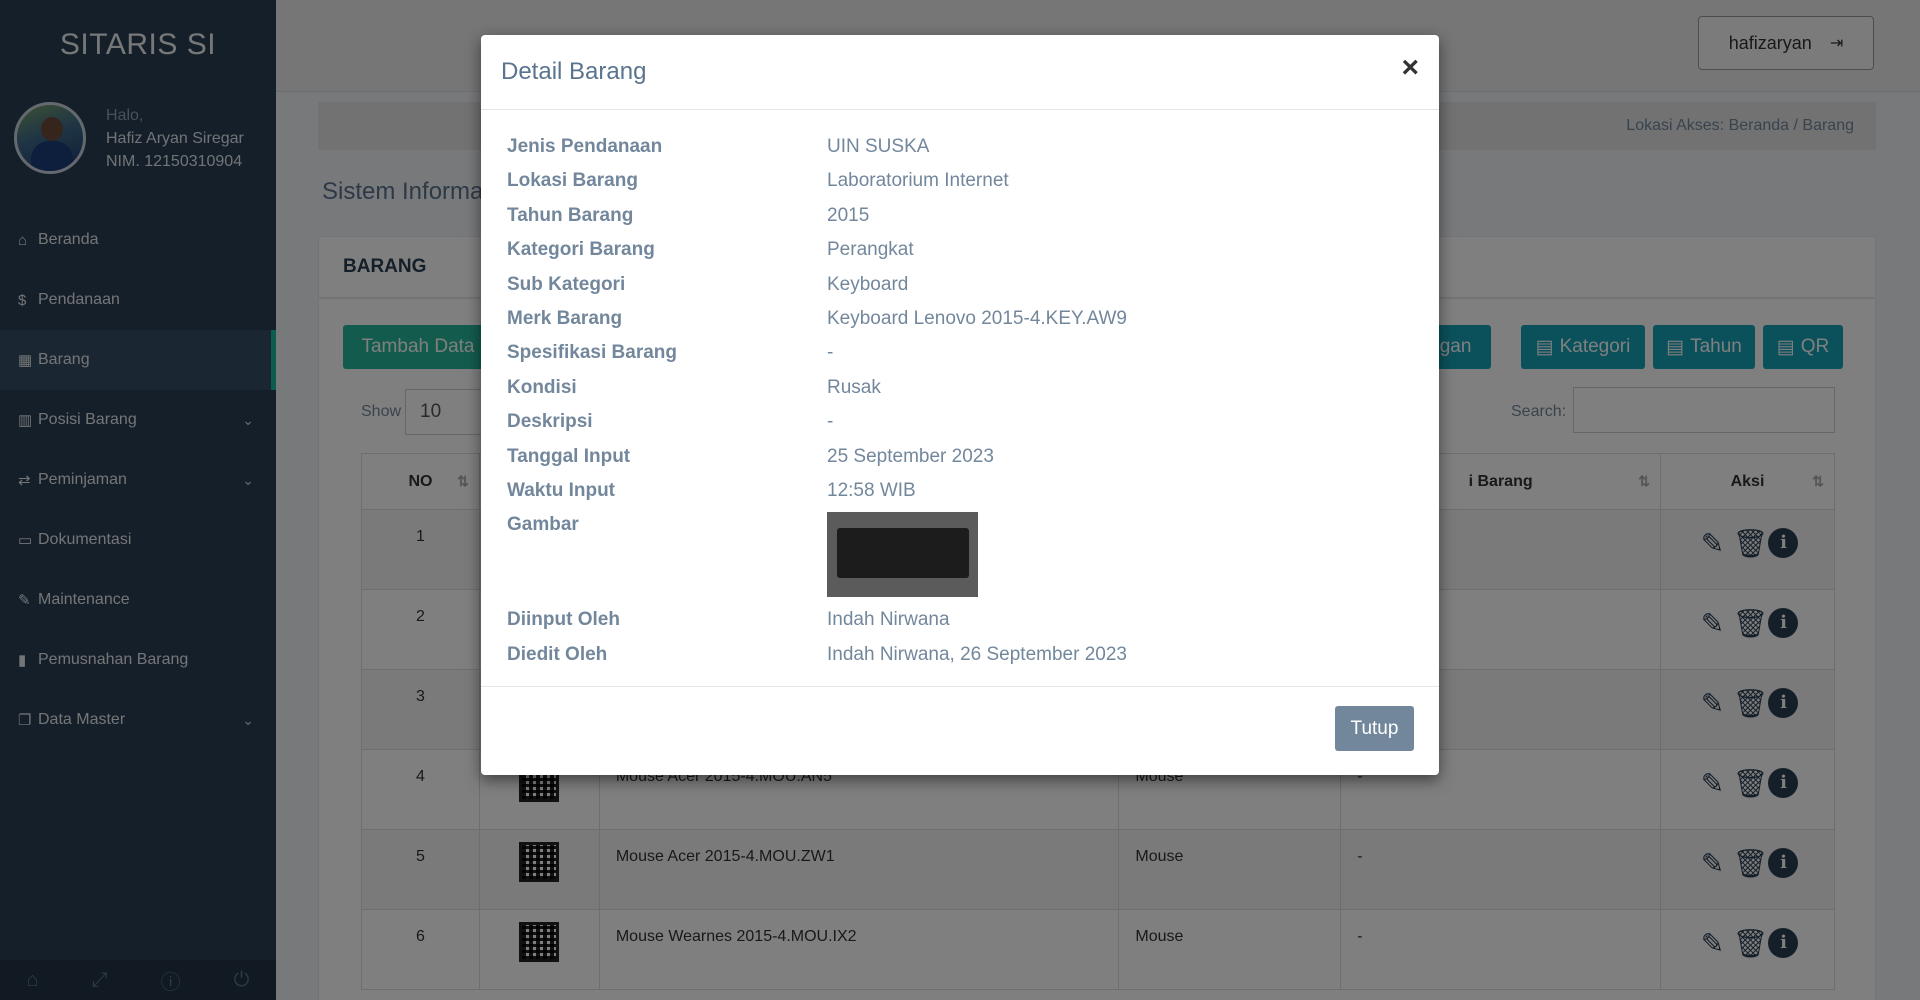 The image size is (1920, 1000). I want to click on detail-label: Tahun Barang, so click(570, 215).